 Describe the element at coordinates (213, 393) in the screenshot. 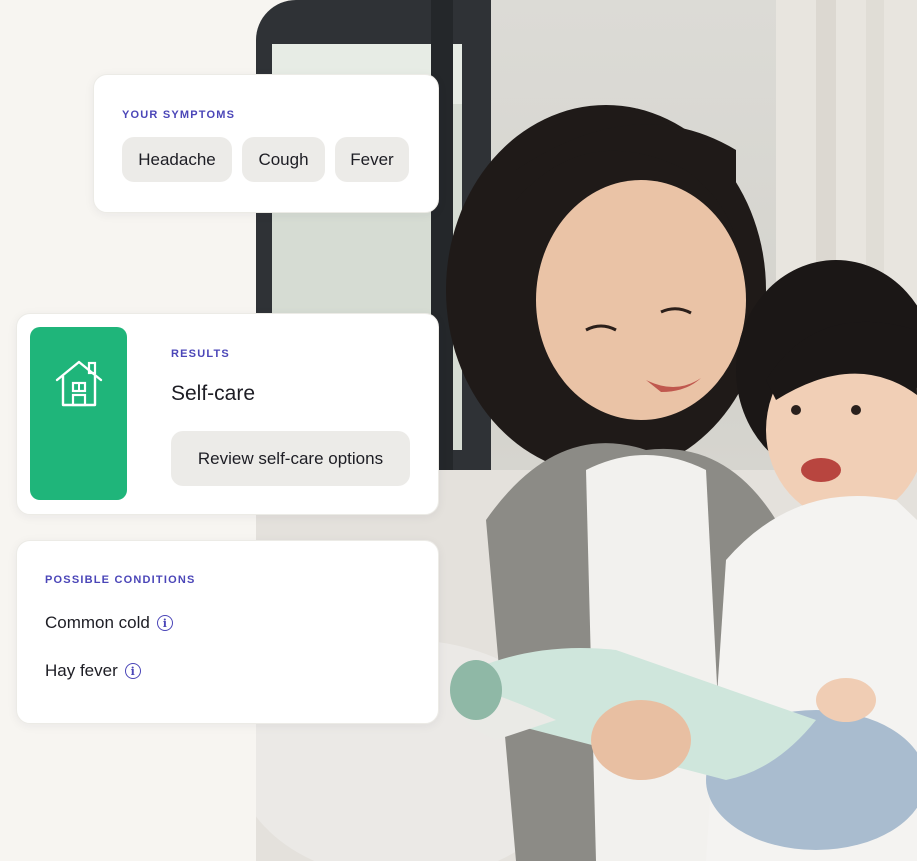

I see `result-title: Self-care` at that location.